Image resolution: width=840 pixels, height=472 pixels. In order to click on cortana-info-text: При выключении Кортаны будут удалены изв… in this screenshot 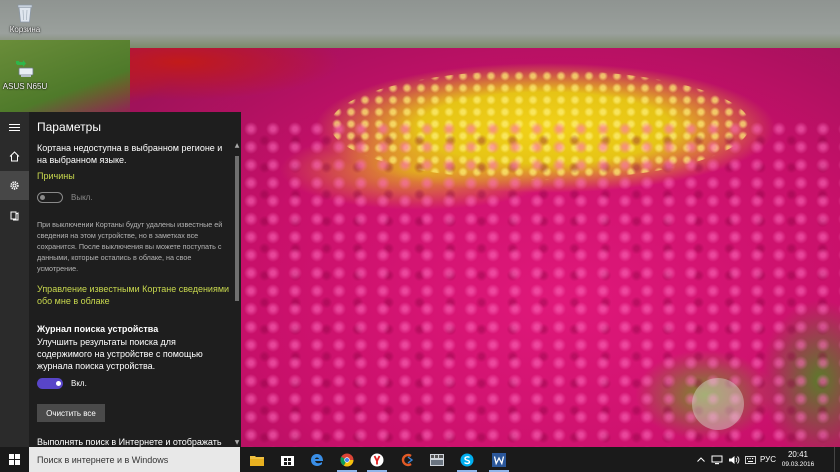, I will do `click(130, 246)`.